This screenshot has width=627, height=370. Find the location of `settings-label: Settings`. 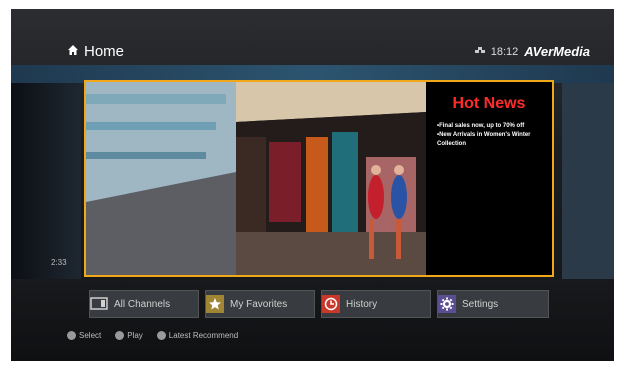

settings-label: Settings is located at coordinates (480, 304).